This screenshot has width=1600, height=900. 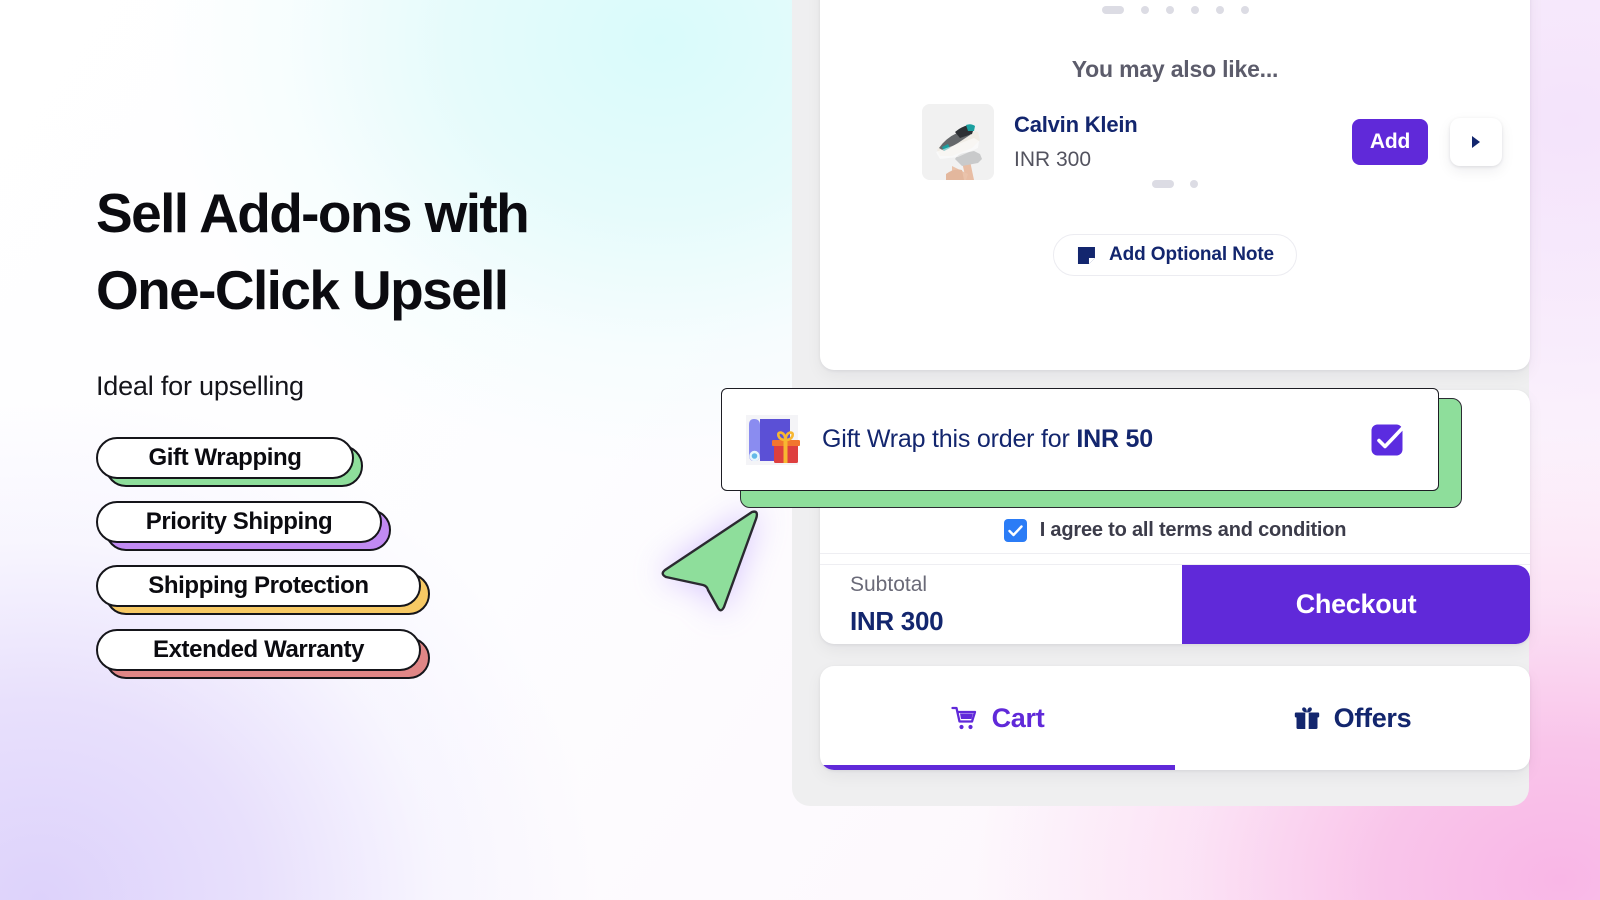 I want to click on terms-checkbox, so click(x=1015, y=530).